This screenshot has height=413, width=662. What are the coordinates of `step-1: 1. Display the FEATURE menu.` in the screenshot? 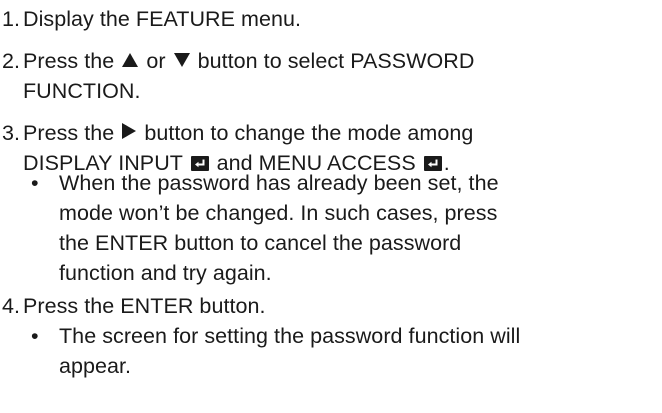 It's located at (331, 19).